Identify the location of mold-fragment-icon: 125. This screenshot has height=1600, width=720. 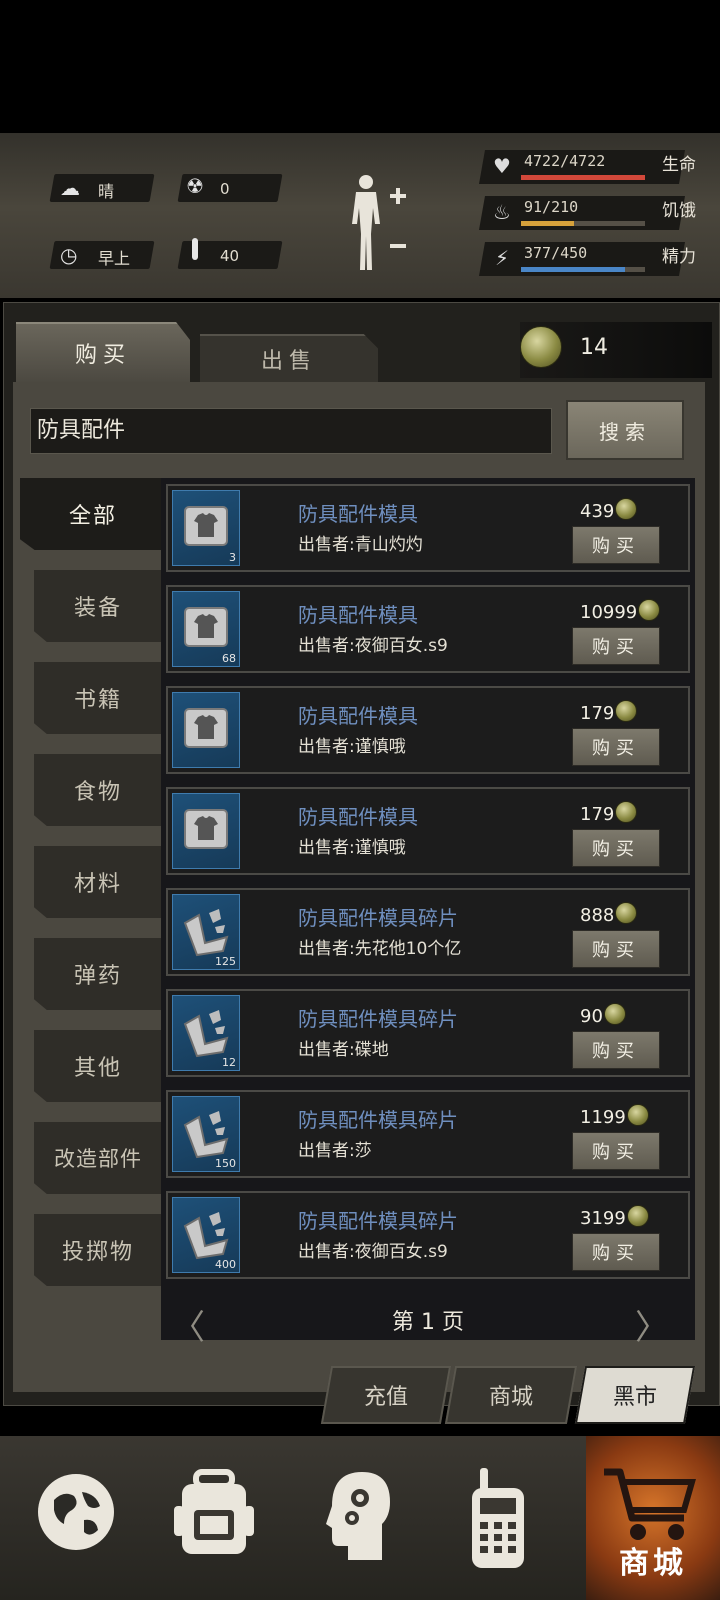
(206, 932).